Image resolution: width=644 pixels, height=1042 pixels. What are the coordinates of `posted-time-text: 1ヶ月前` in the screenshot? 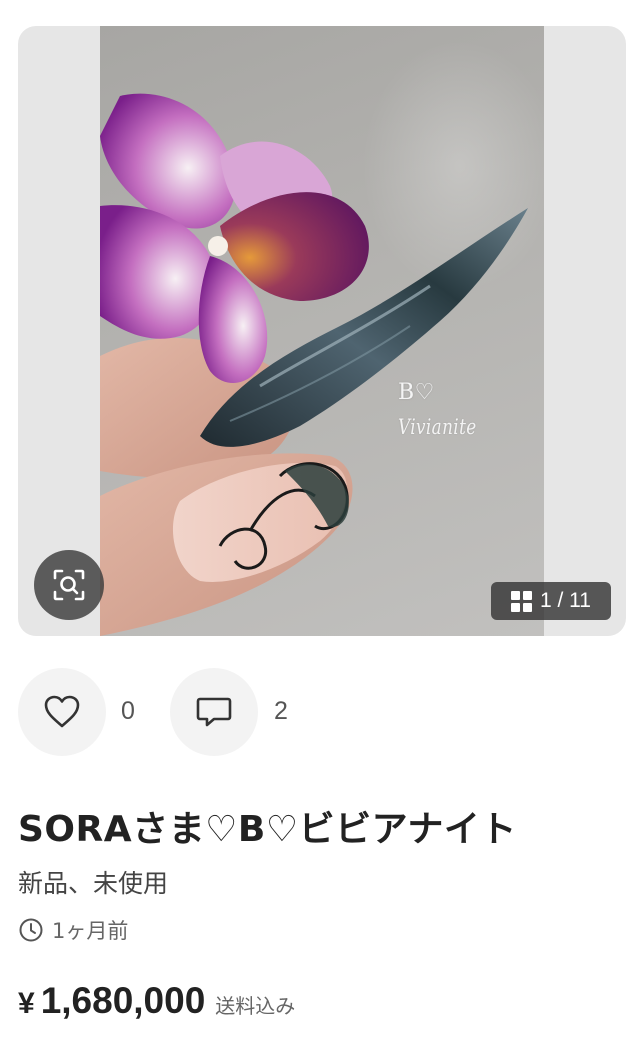 It's located at (90, 931).